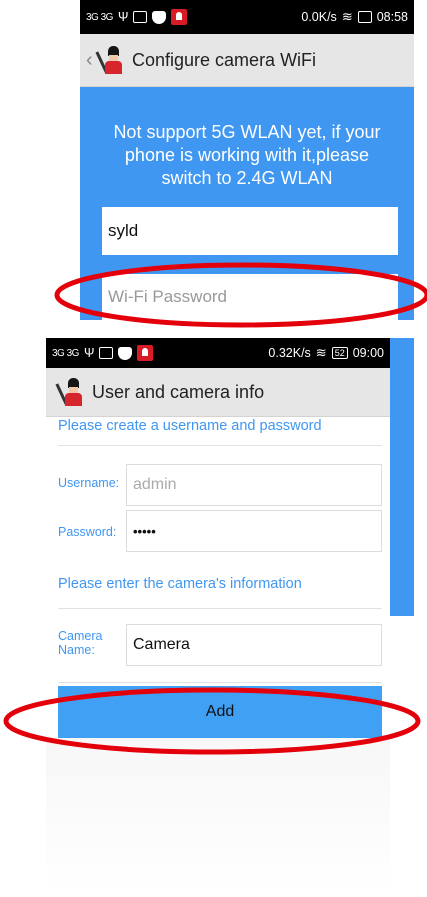 The width and height of the screenshot is (427, 897). What do you see at coordinates (224, 59) in the screenshot?
I see `page-title: Configure camera WiFi` at bounding box center [224, 59].